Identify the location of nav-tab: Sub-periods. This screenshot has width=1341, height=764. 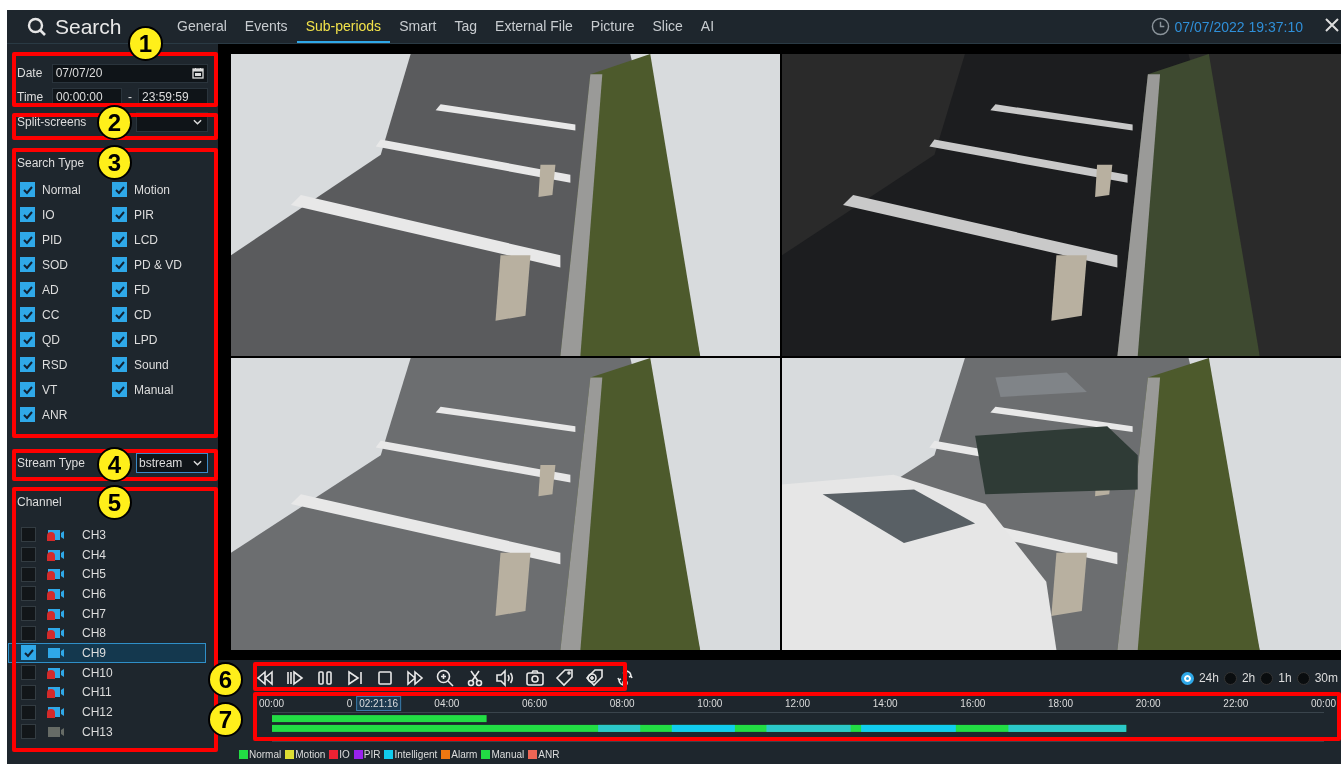
(343, 26).